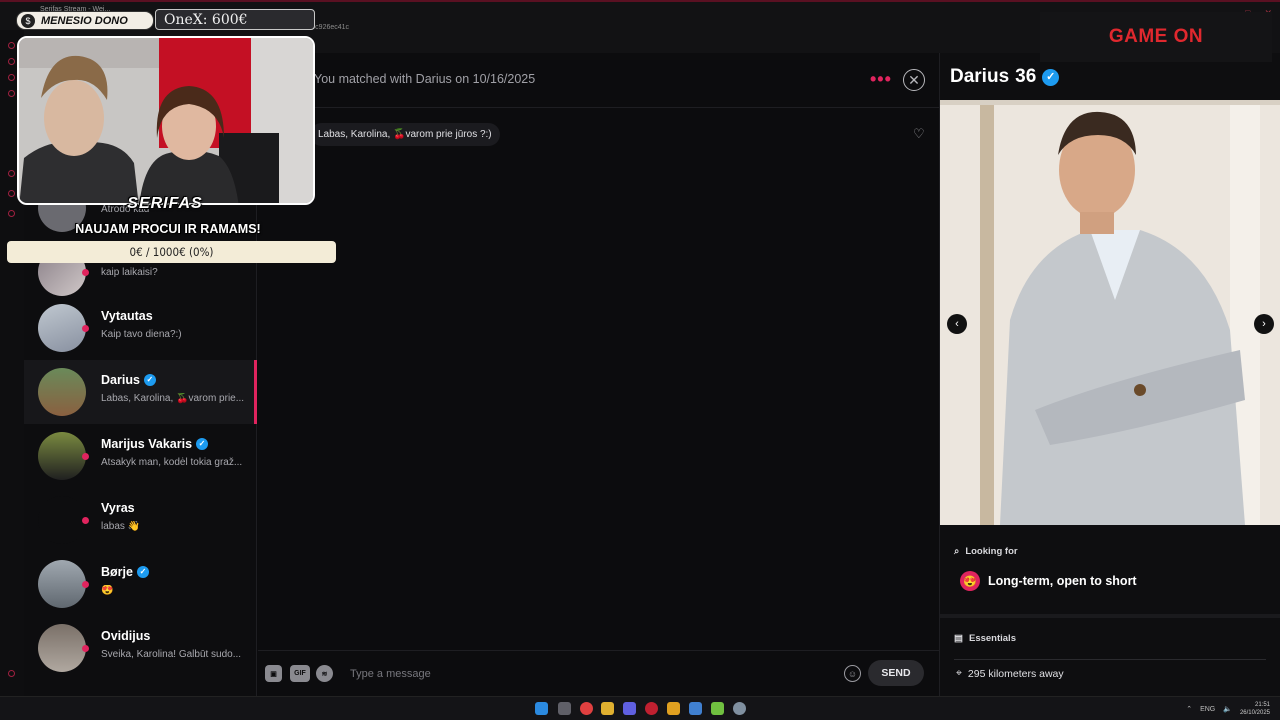  I want to click on spotify-icon: ≋, so click(324, 673).